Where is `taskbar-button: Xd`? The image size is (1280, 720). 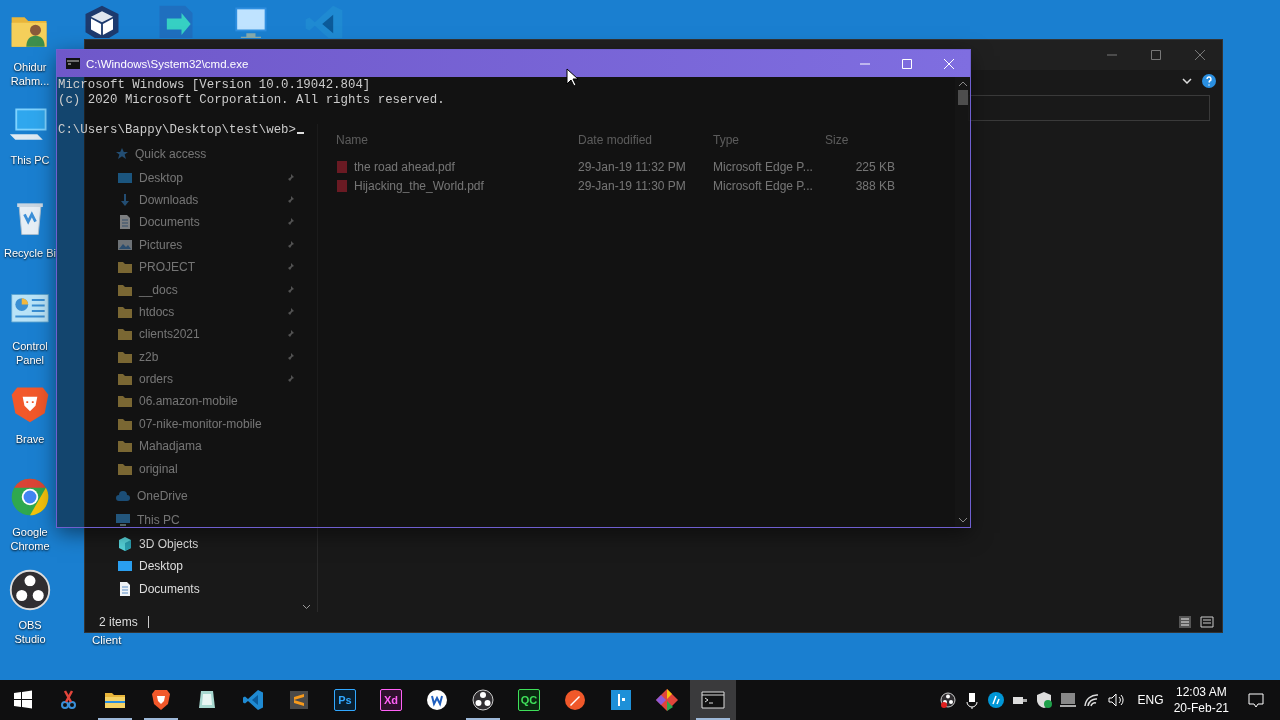
taskbar-button: Xd is located at coordinates (391, 700).